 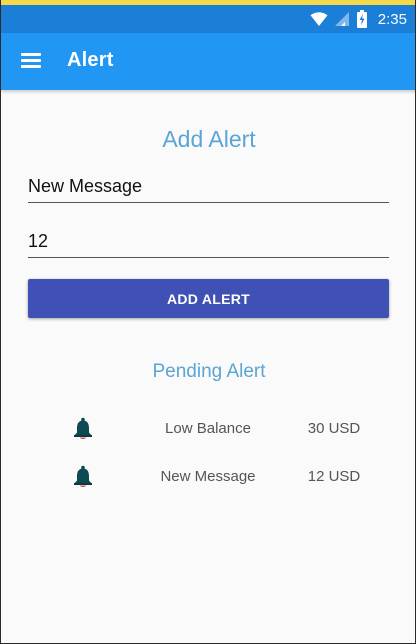 What do you see at coordinates (319, 19) in the screenshot?
I see `wifi-icon` at bounding box center [319, 19].